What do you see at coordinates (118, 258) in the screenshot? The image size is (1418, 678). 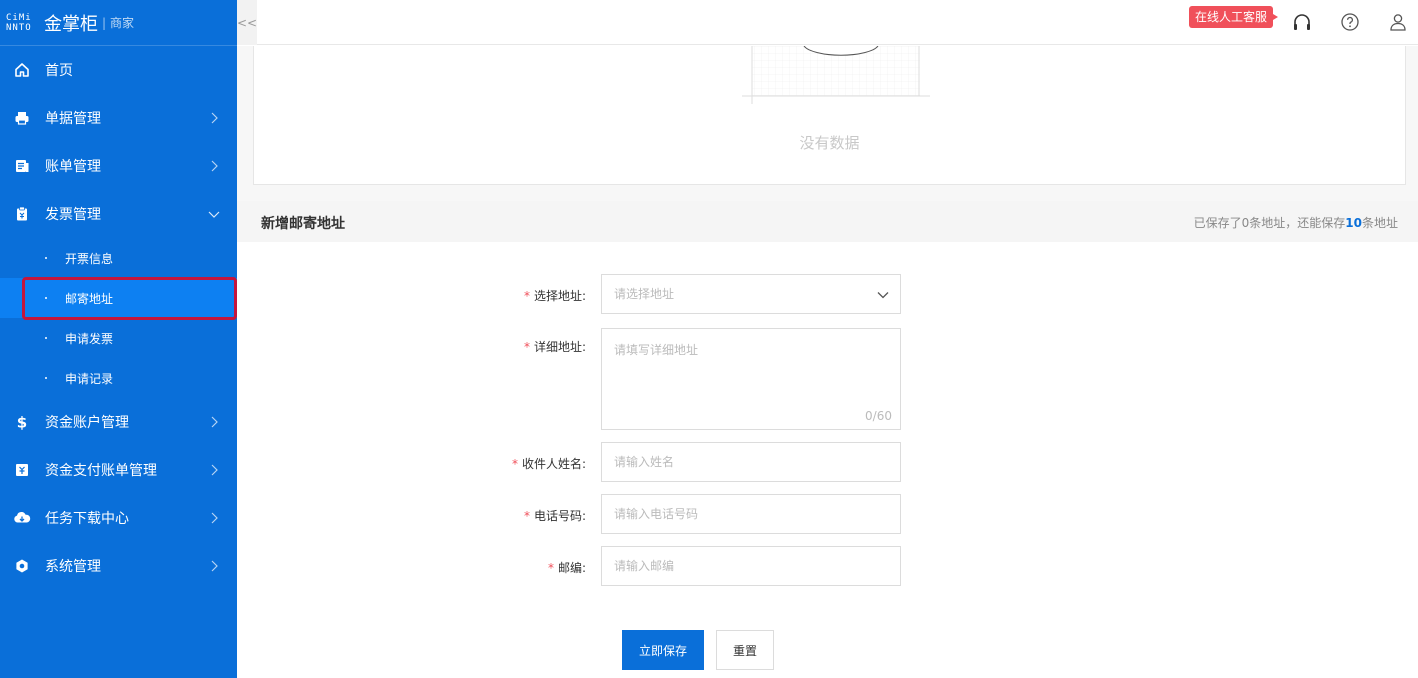 I see `sidebar-subitem-invoice-info: 开票信息` at bounding box center [118, 258].